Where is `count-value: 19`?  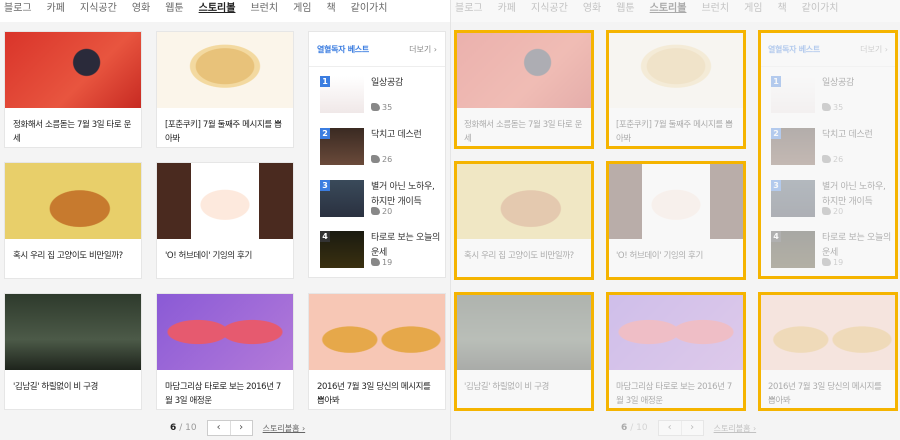
count-value: 19 is located at coordinates (838, 262).